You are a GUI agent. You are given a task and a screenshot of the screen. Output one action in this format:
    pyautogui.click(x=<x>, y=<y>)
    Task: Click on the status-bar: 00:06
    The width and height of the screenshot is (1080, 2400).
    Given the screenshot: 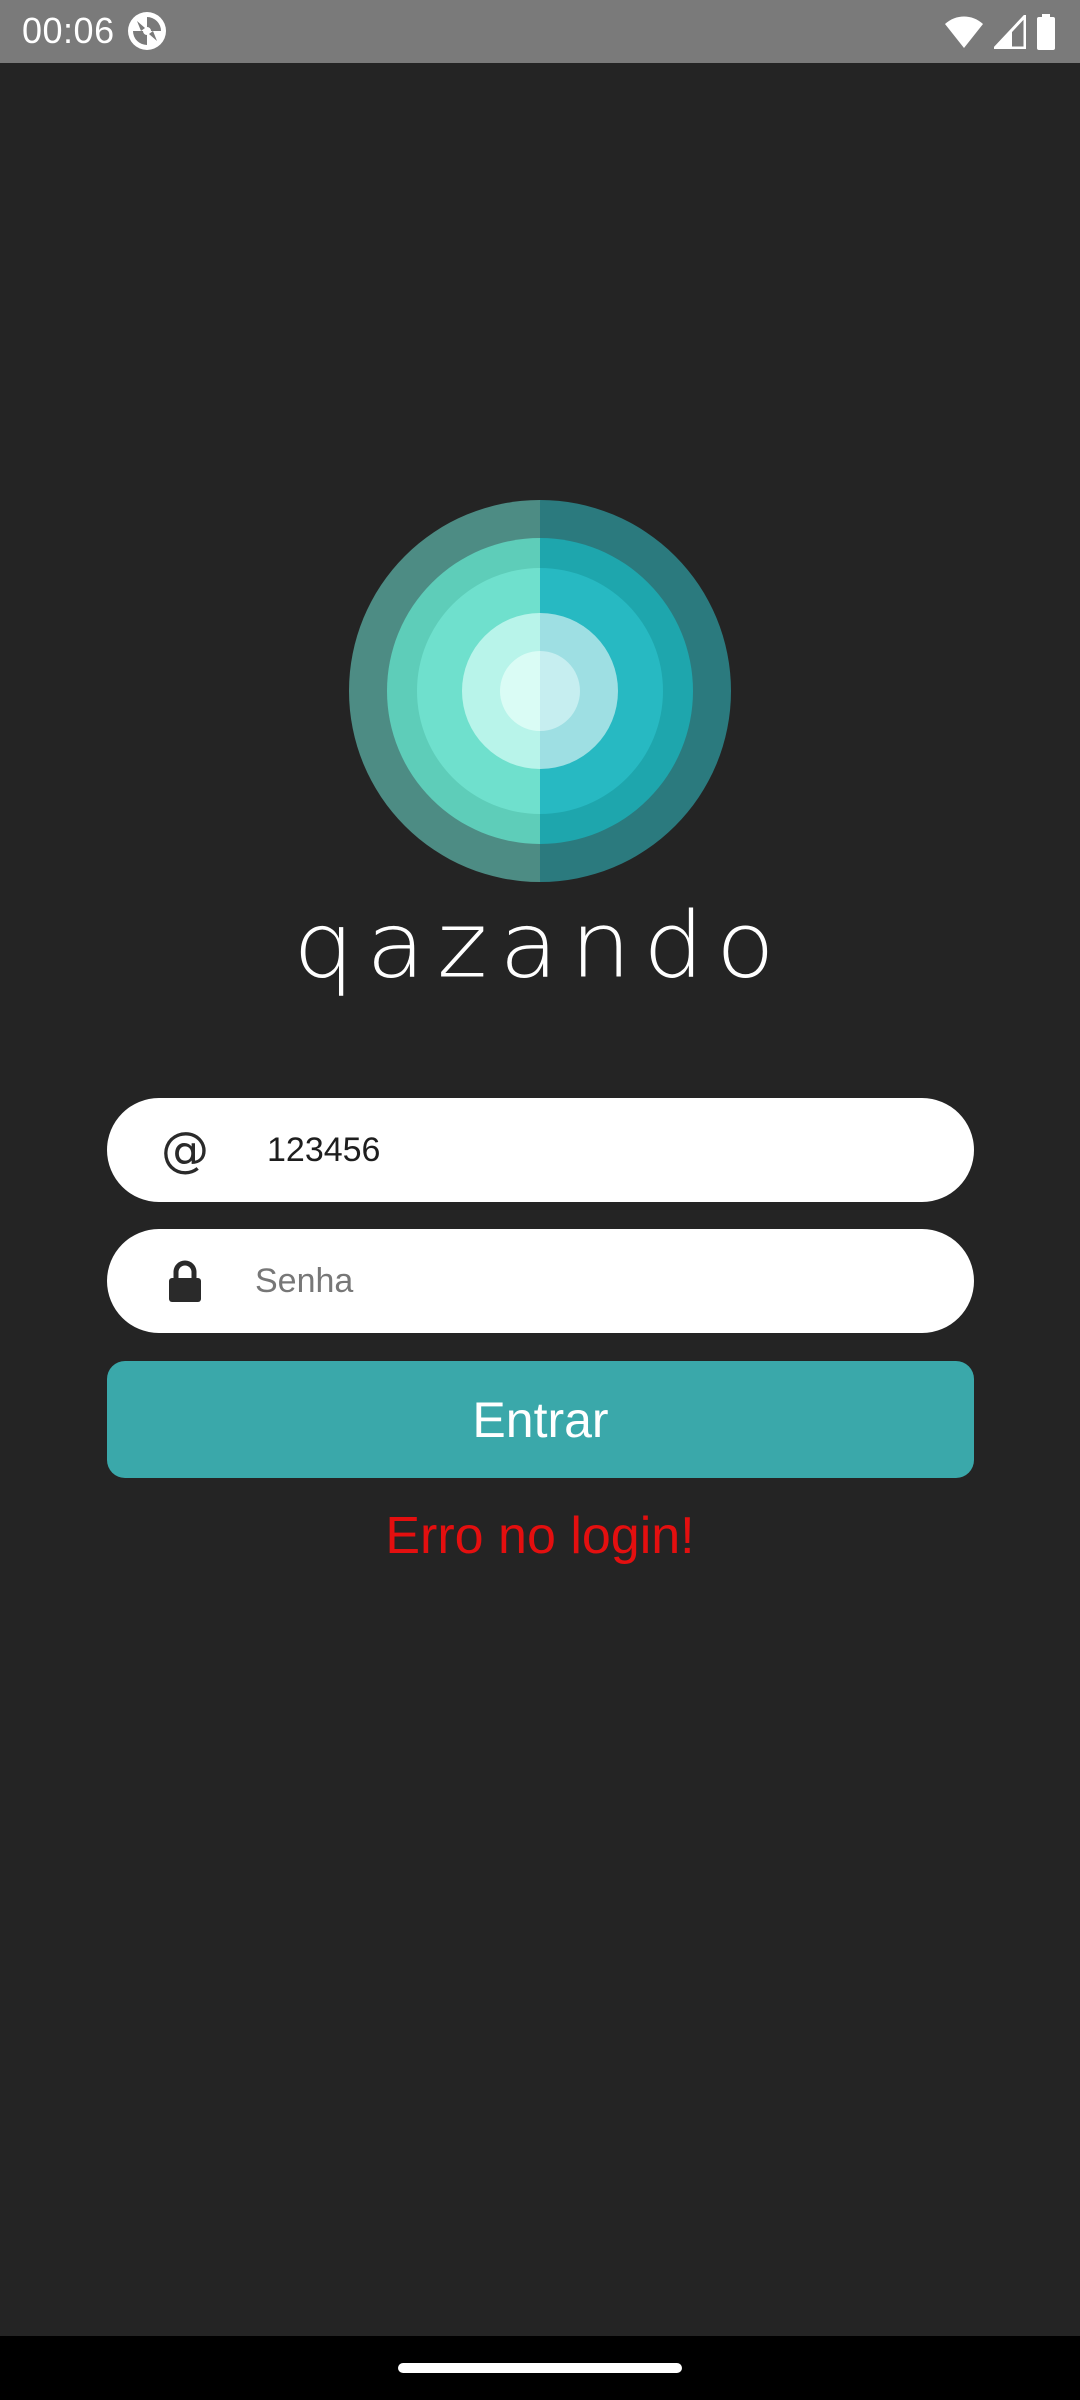 What is the action you would take?
    pyautogui.click(x=540, y=31)
    